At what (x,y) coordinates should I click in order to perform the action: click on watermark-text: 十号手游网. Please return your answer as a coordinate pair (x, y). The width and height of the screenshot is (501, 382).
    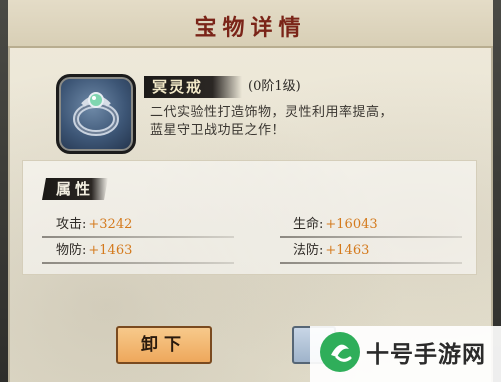
    Looking at the image, I should click on (426, 355).